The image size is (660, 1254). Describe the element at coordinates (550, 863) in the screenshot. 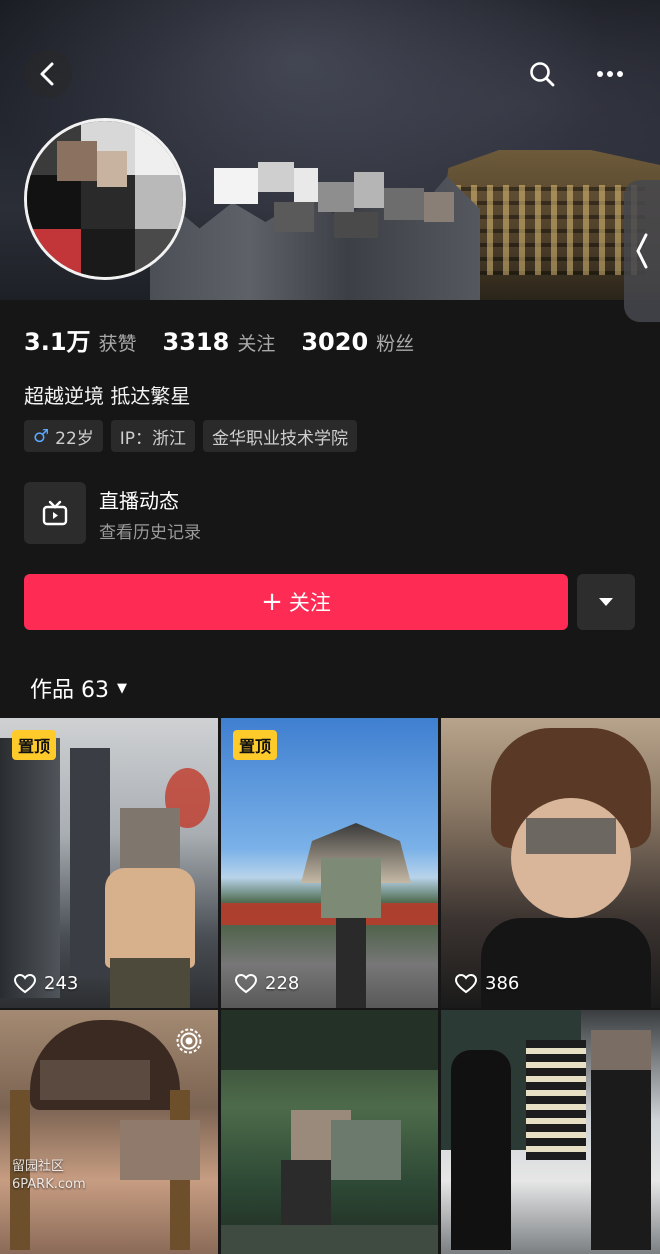

I see `video-item: 386` at that location.